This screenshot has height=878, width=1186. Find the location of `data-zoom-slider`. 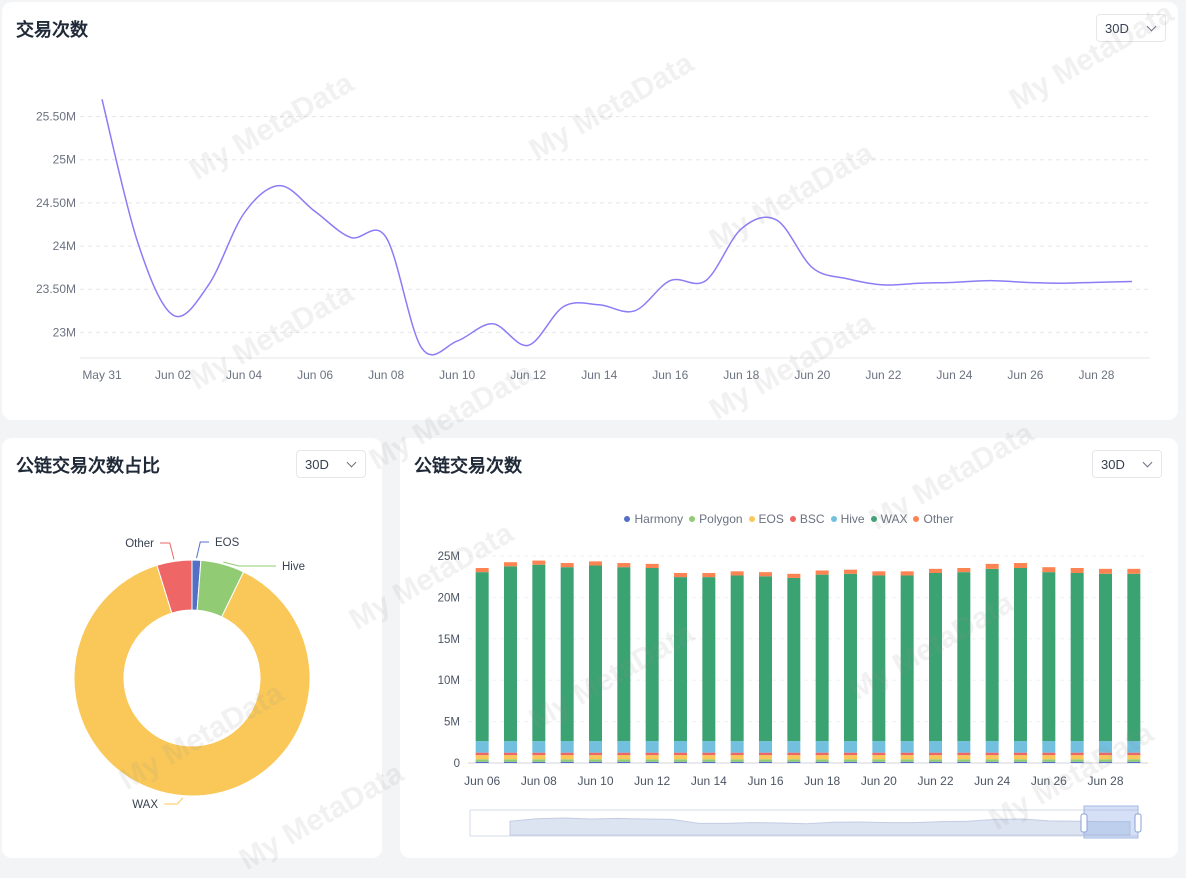

data-zoom-slider is located at coordinates (805, 822).